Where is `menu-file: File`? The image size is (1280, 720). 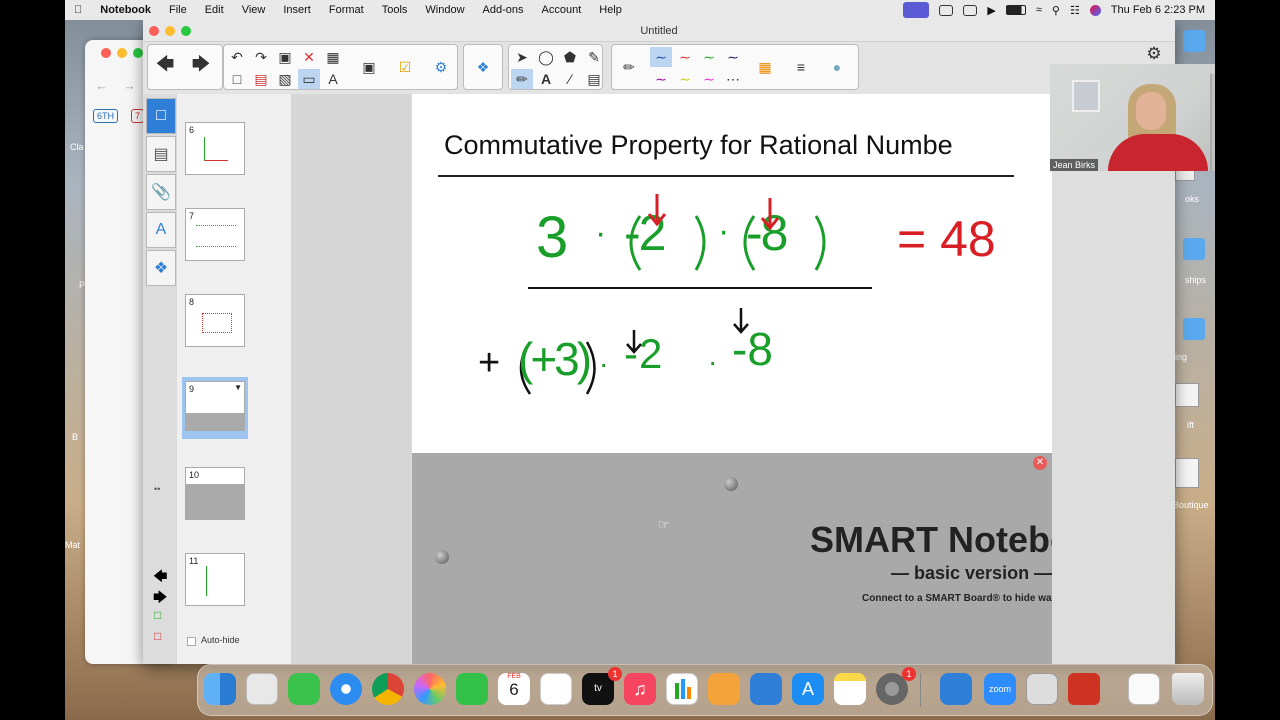
menu-file: File is located at coordinates (178, 10).